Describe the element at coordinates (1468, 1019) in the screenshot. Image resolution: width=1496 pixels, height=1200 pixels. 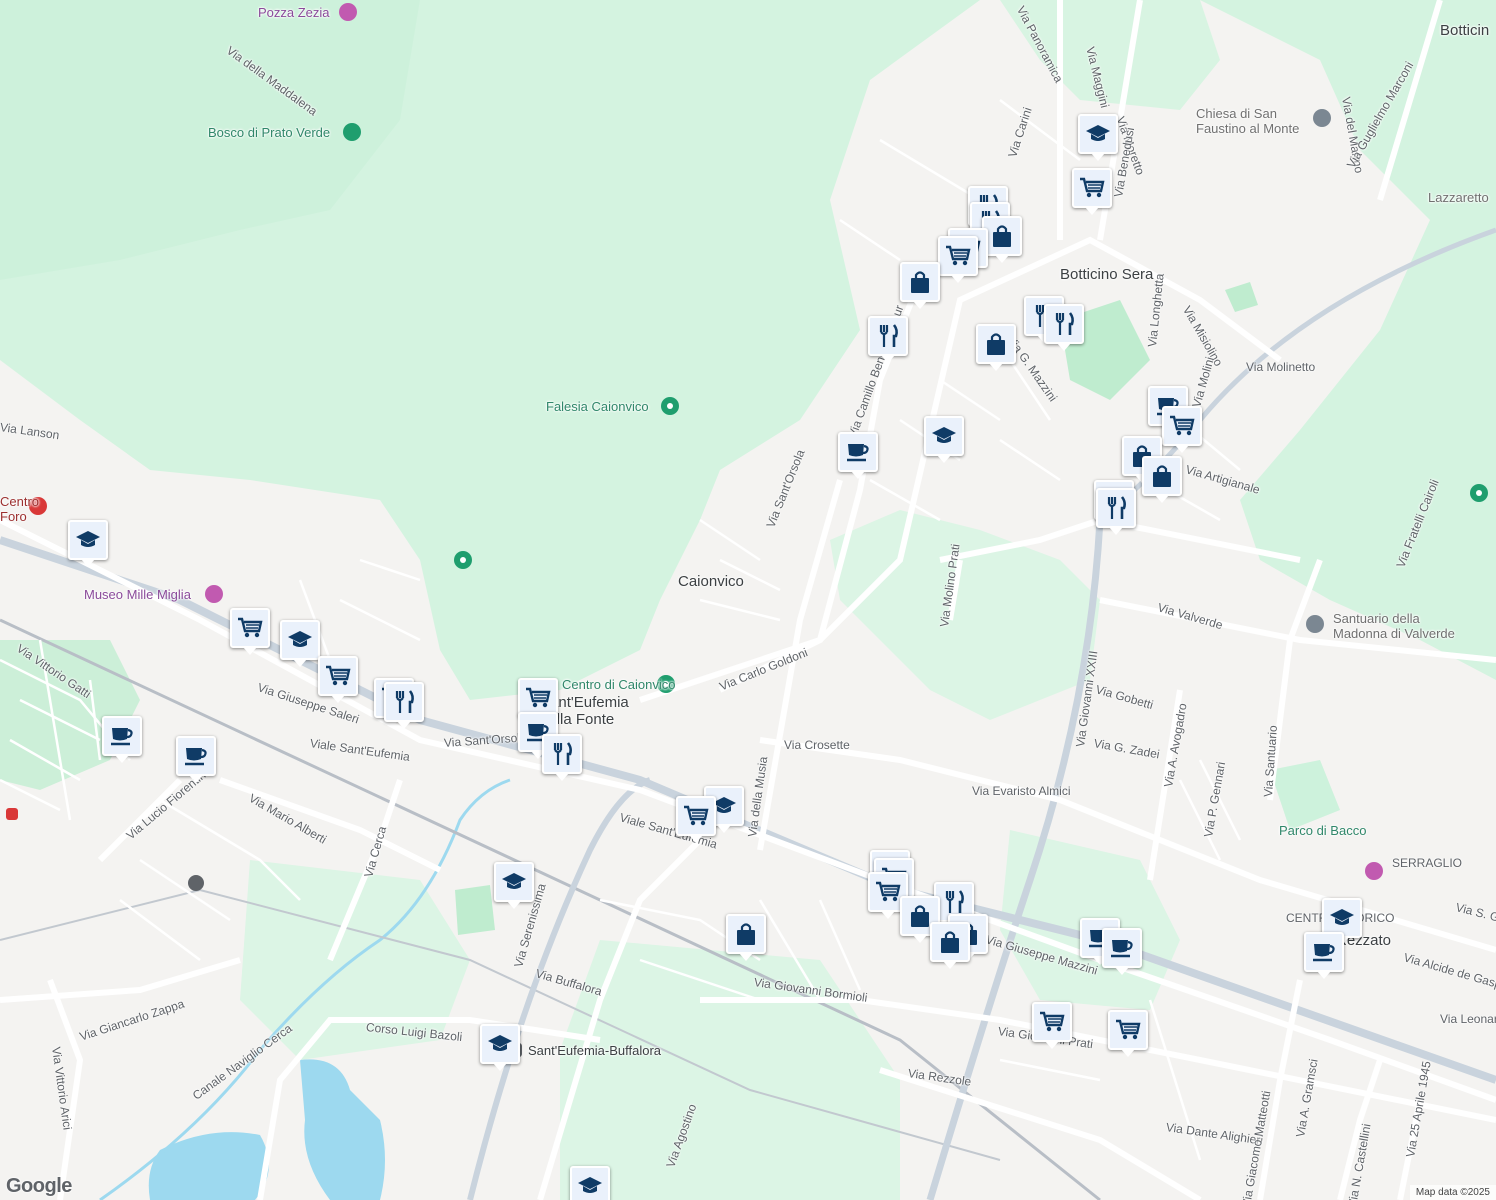
I see `street-label: Via Leonardo` at that location.